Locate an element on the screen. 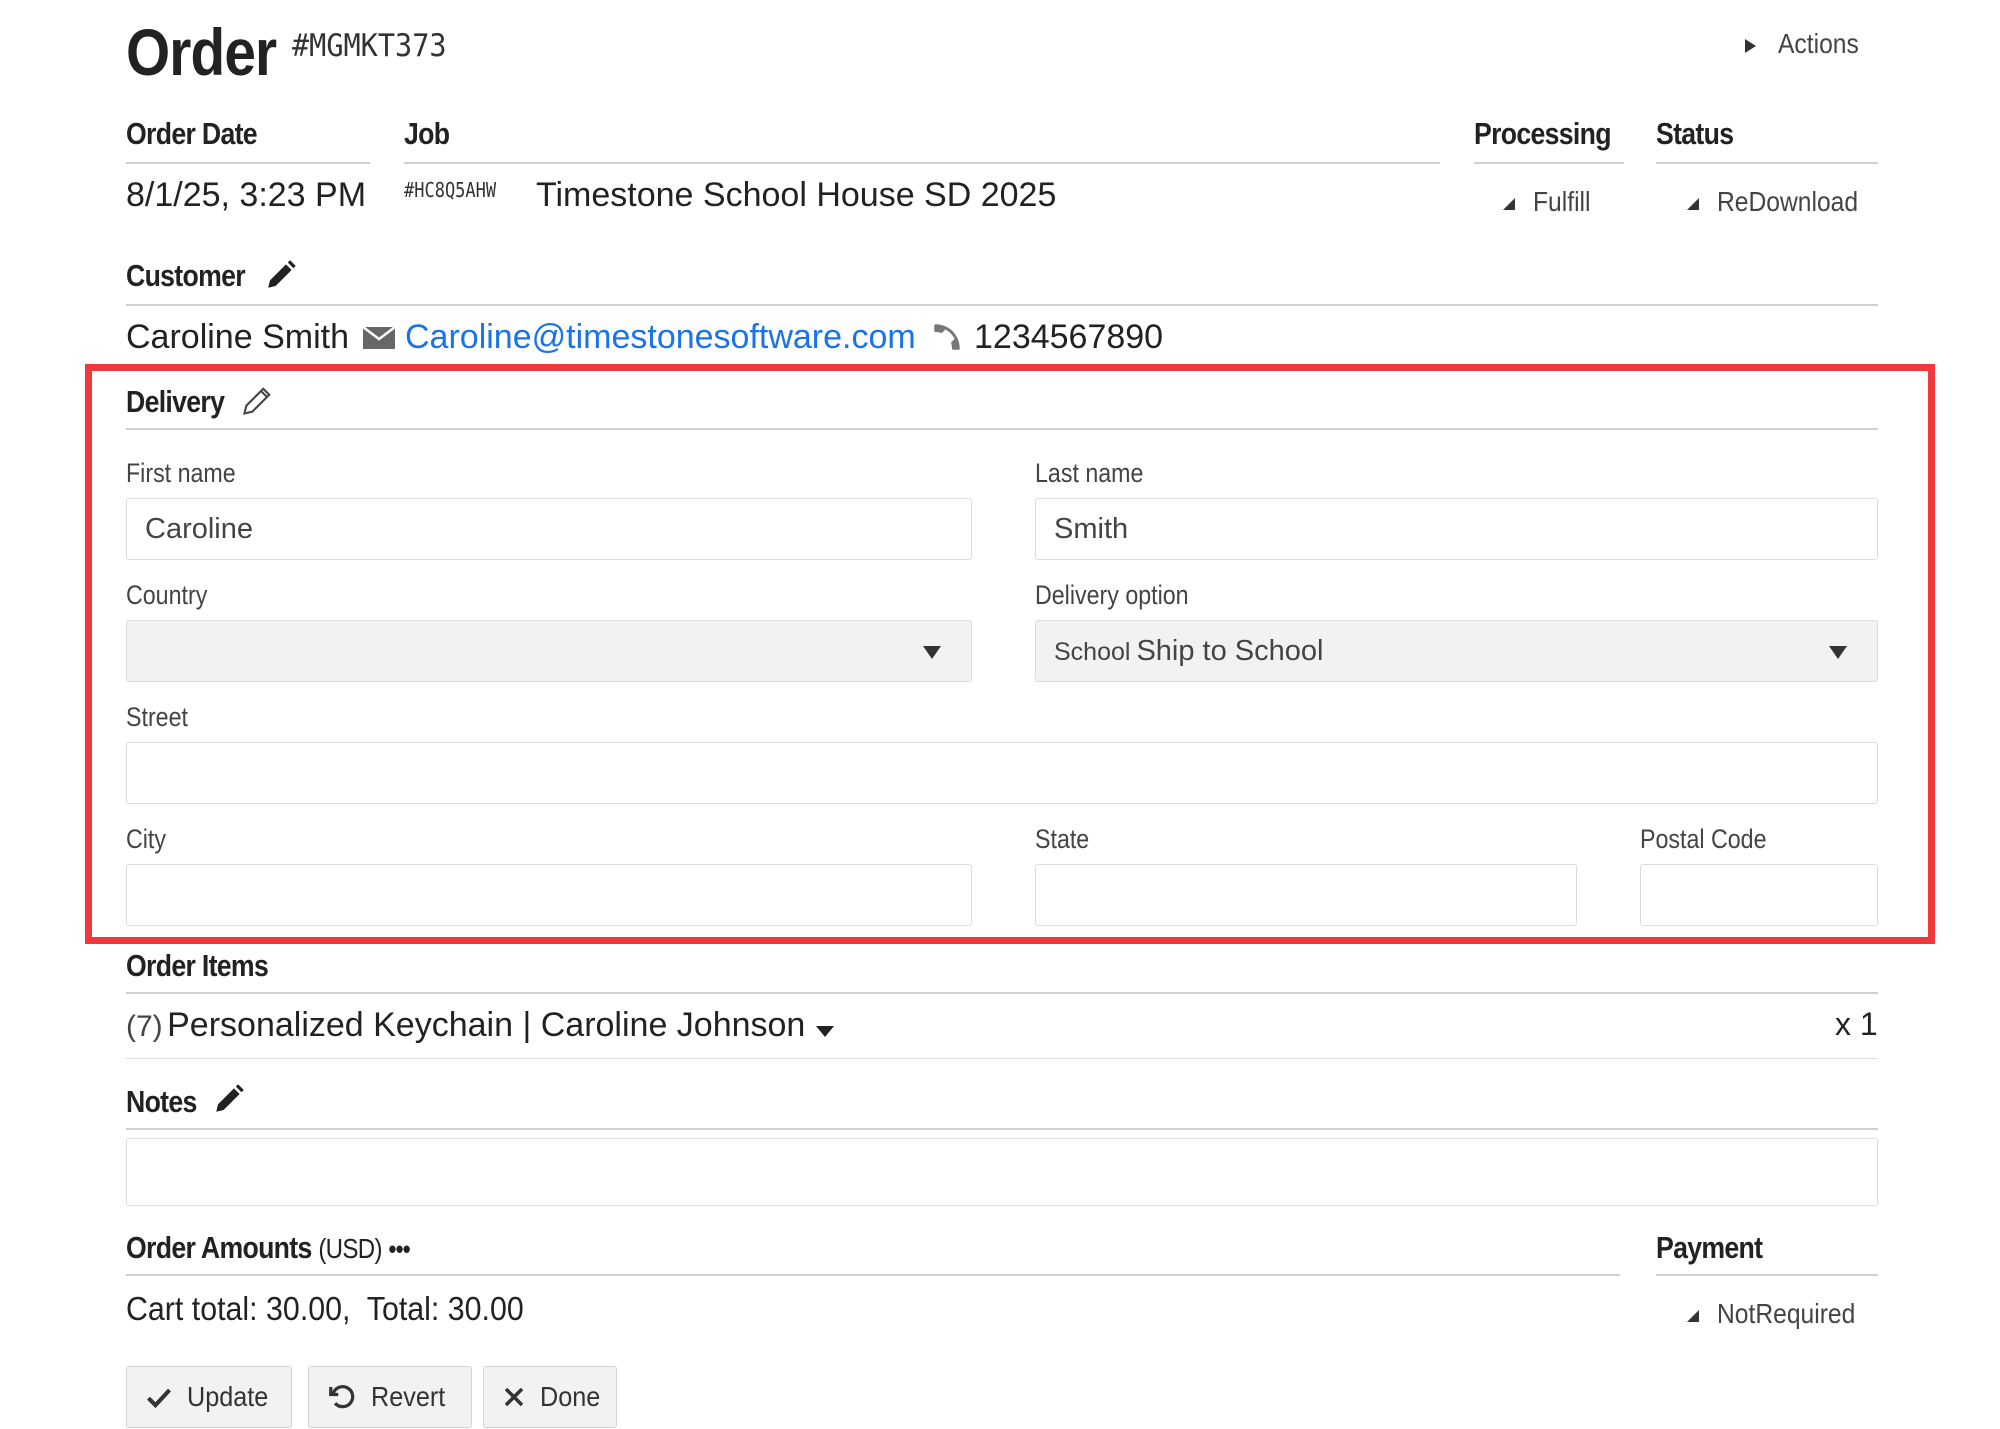  update-button: Update is located at coordinates (209, 1397).